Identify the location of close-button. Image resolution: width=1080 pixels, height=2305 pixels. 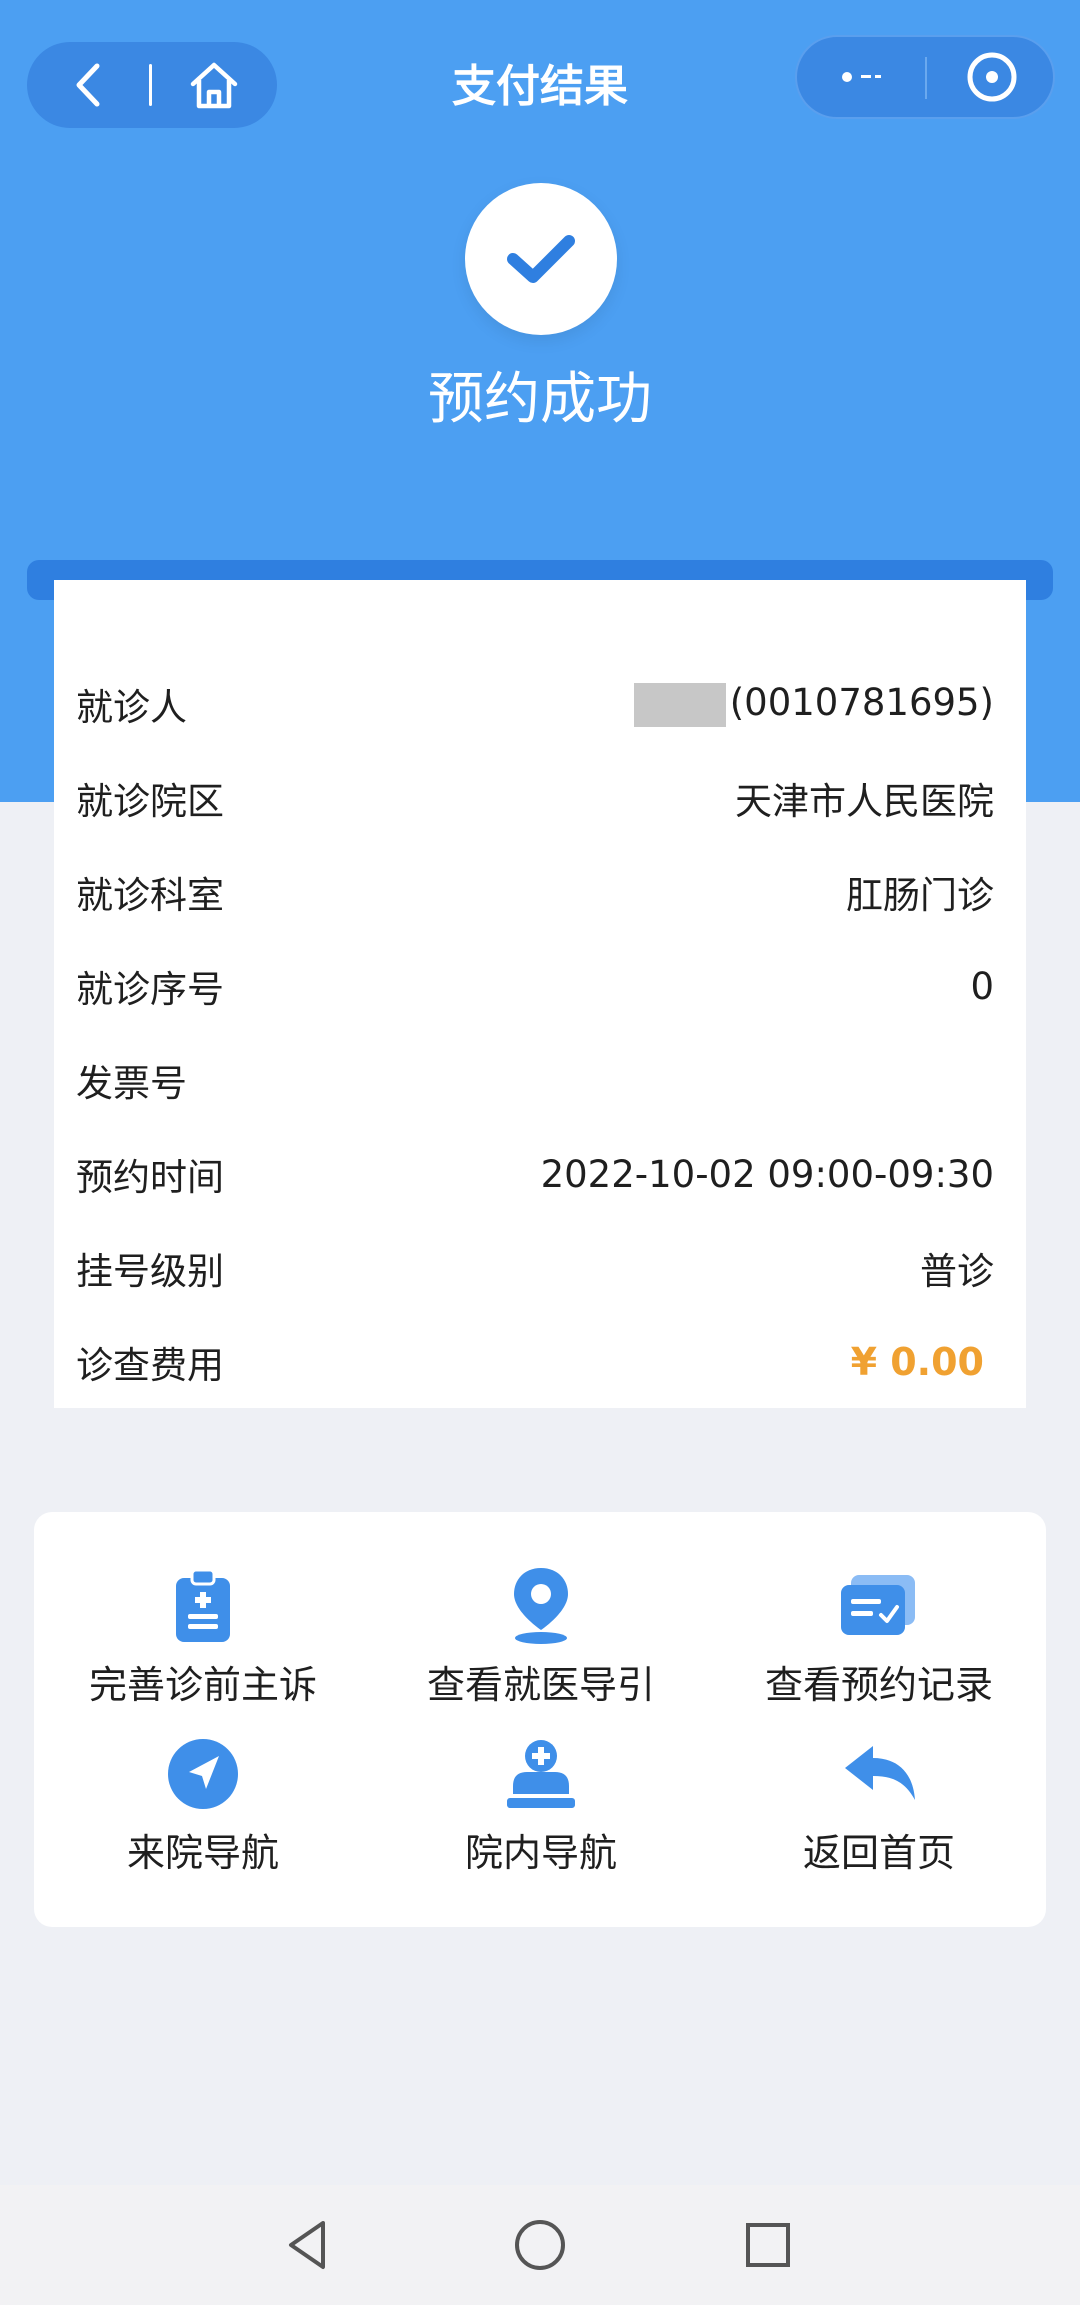
(992, 77).